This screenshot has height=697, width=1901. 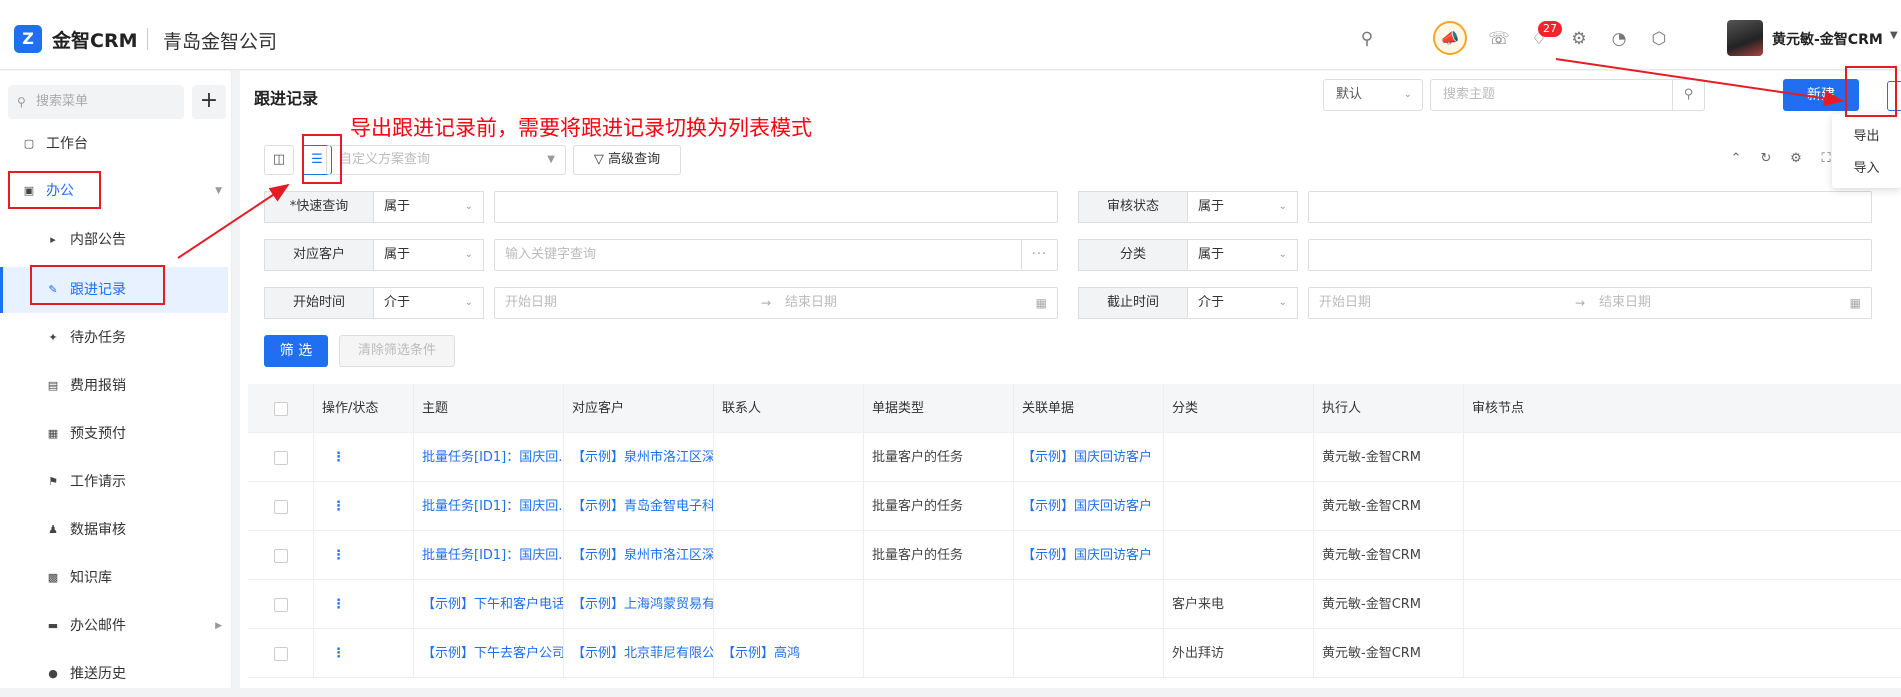 I want to click on sidebar-item-prepay: ▦ 预支预付, so click(x=114, y=434).